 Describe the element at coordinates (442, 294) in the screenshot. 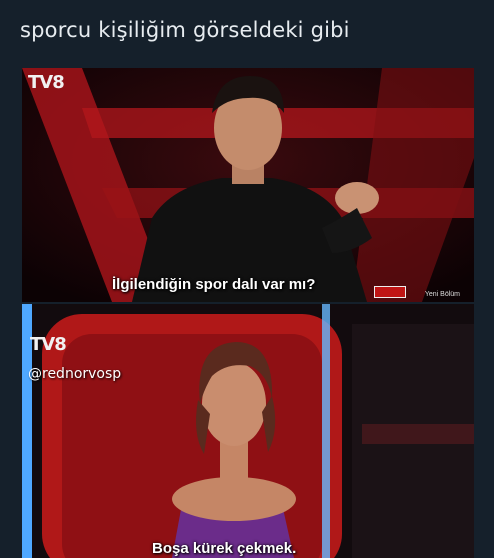

I see `episode-badge: Yeni Bölüm` at that location.